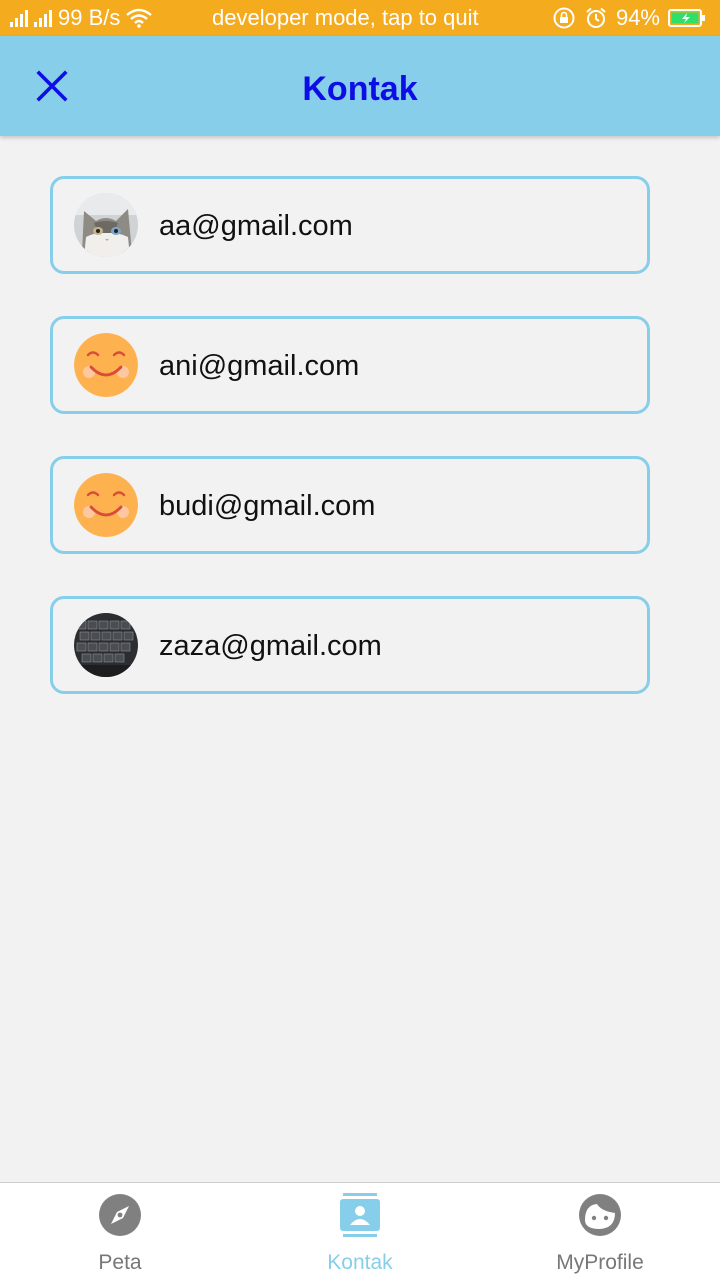 The width and height of the screenshot is (720, 1280). I want to click on contact-email: ani@gmail.com, so click(259, 366).